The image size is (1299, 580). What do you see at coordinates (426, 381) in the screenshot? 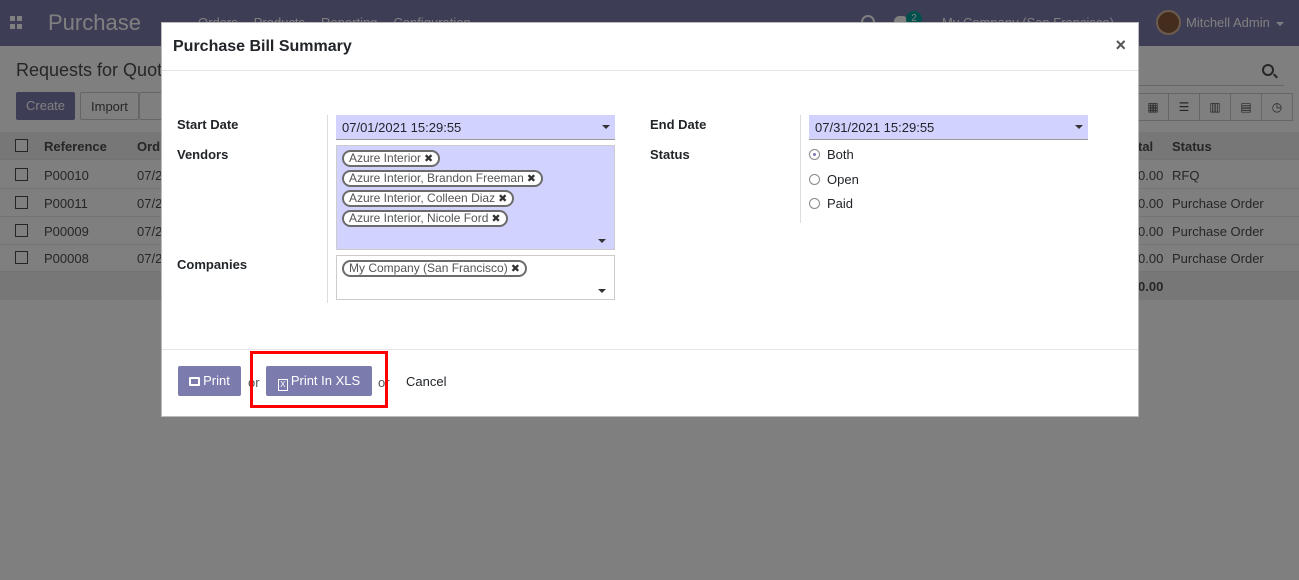
I see `cancel-button: Cancel` at bounding box center [426, 381].